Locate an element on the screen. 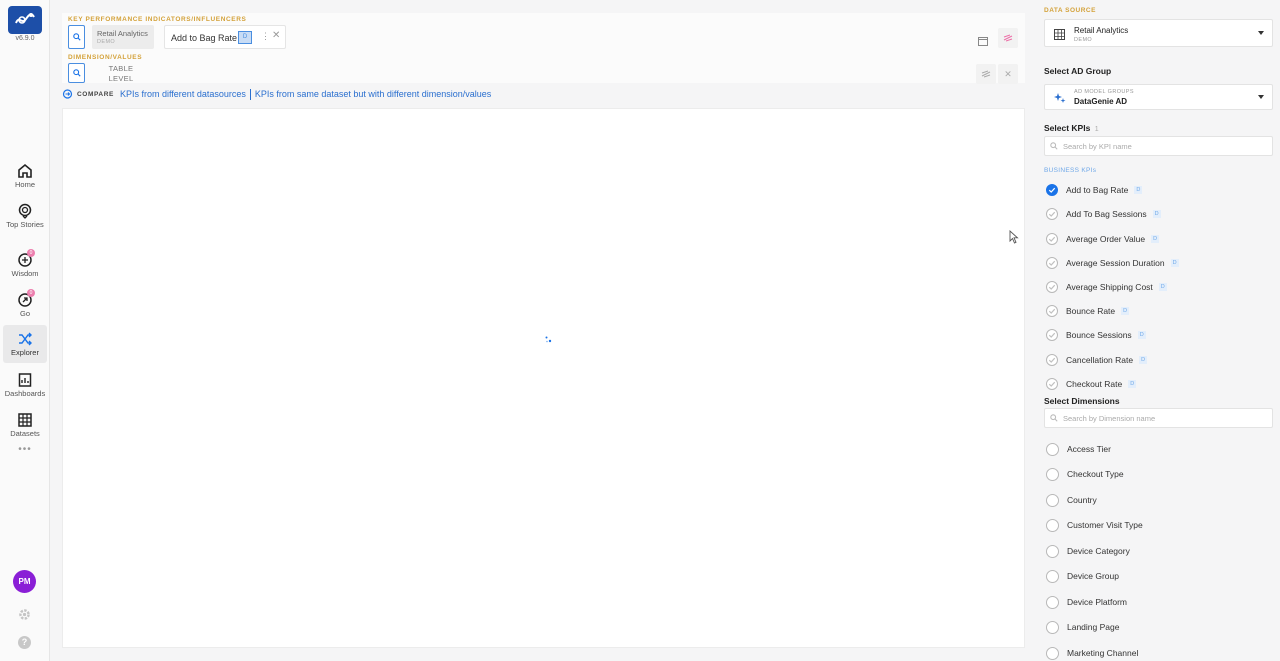  dimension-search-input: Search by Dimension name is located at coordinates (1158, 418).